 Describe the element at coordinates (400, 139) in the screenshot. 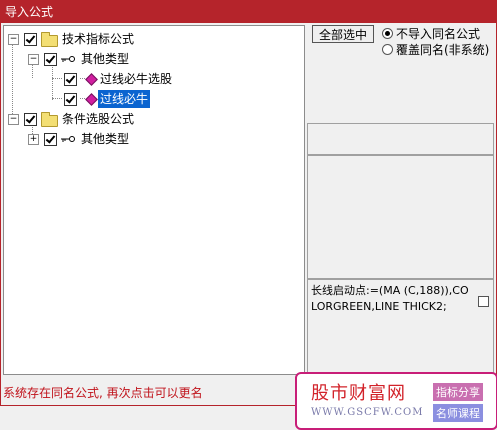

I see `info-panel-top` at that location.